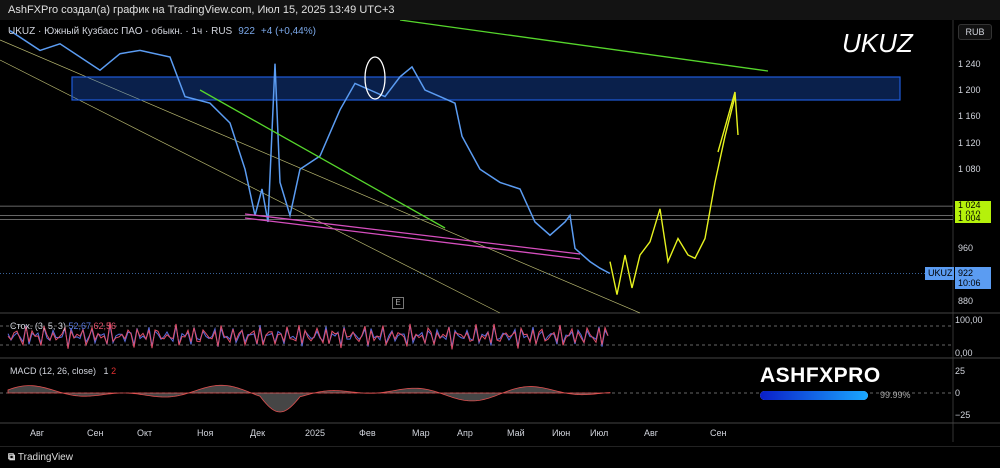 This screenshot has height=468, width=1000. What do you see at coordinates (79, 326) in the screenshot?
I see `stoch-k-value: 52,67` at bounding box center [79, 326].